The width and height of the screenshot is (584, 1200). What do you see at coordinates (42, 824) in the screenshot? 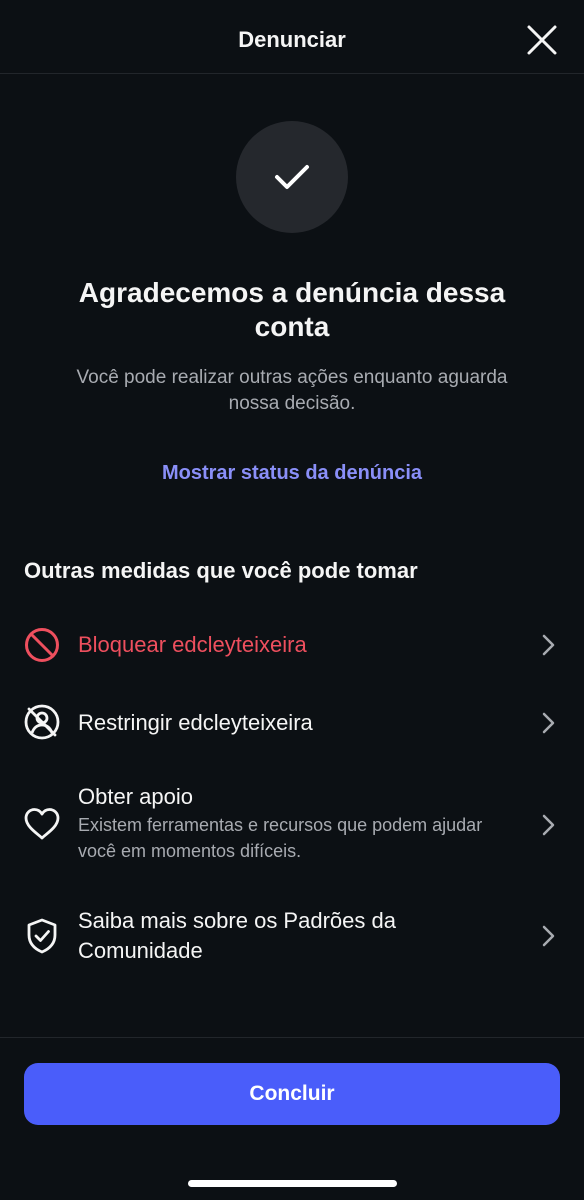
I see `heart-icon` at bounding box center [42, 824].